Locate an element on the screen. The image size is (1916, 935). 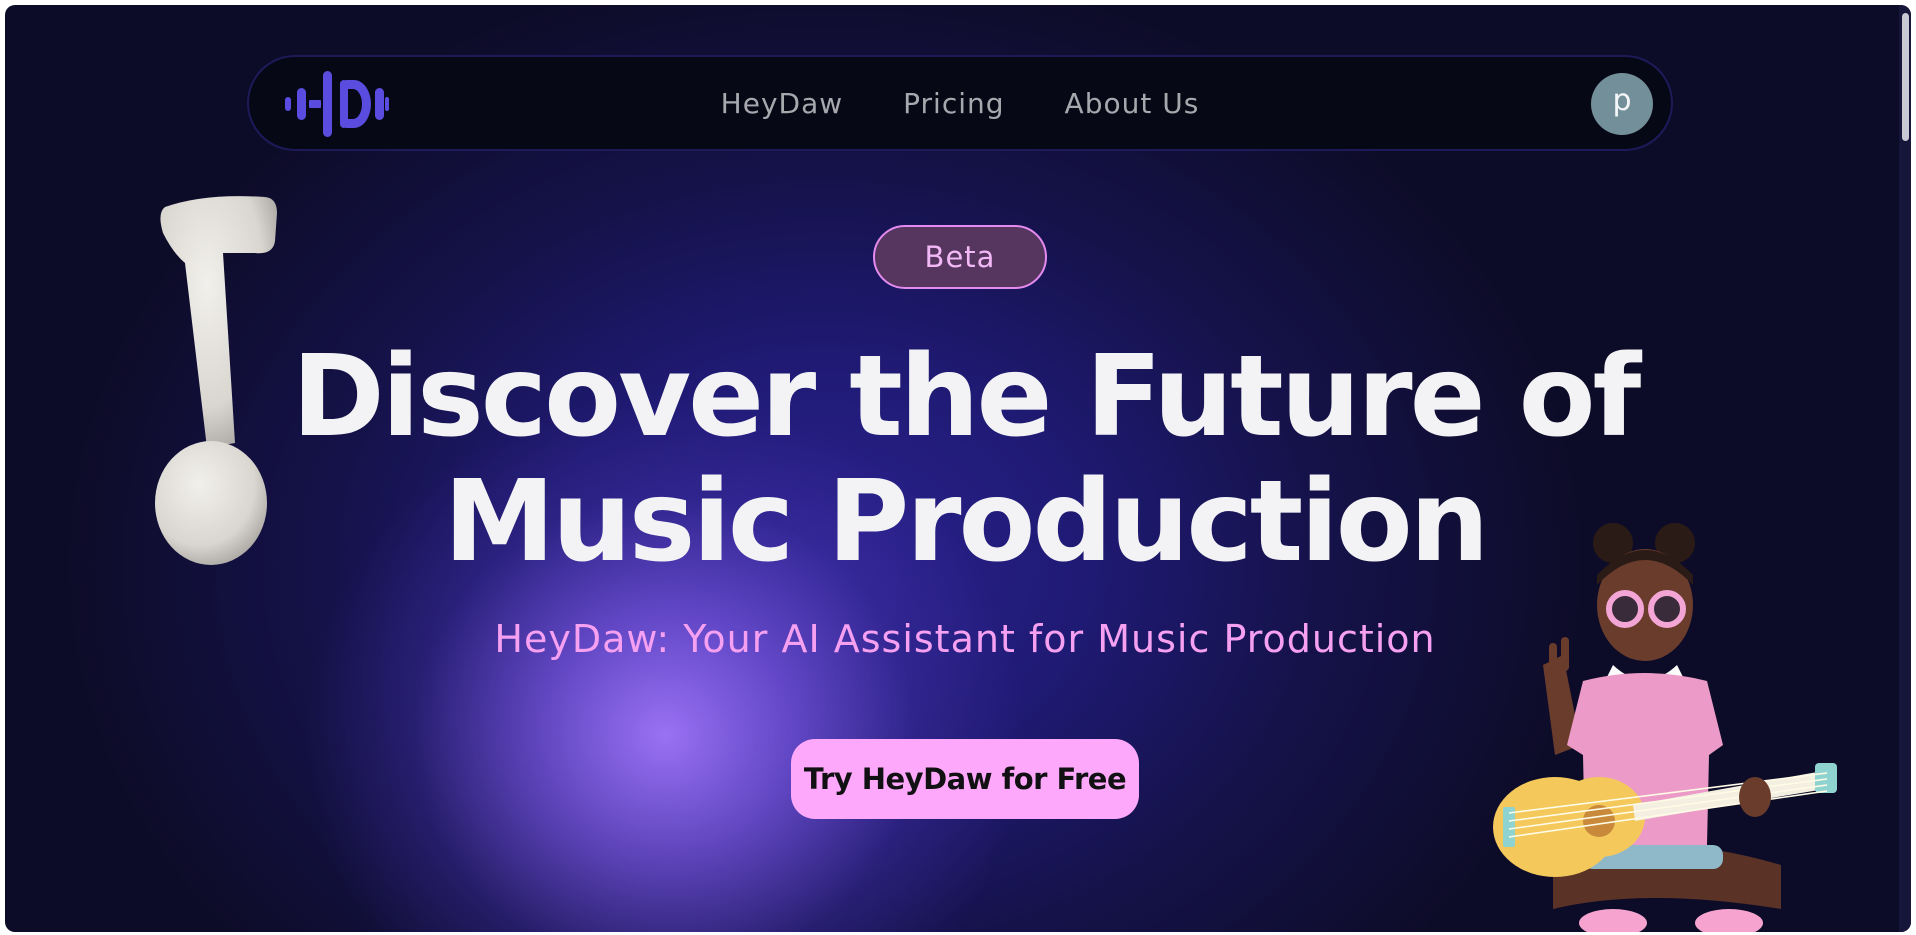
nav-links: HeyDaw Pricing About Us is located at coordinates (960, 103).